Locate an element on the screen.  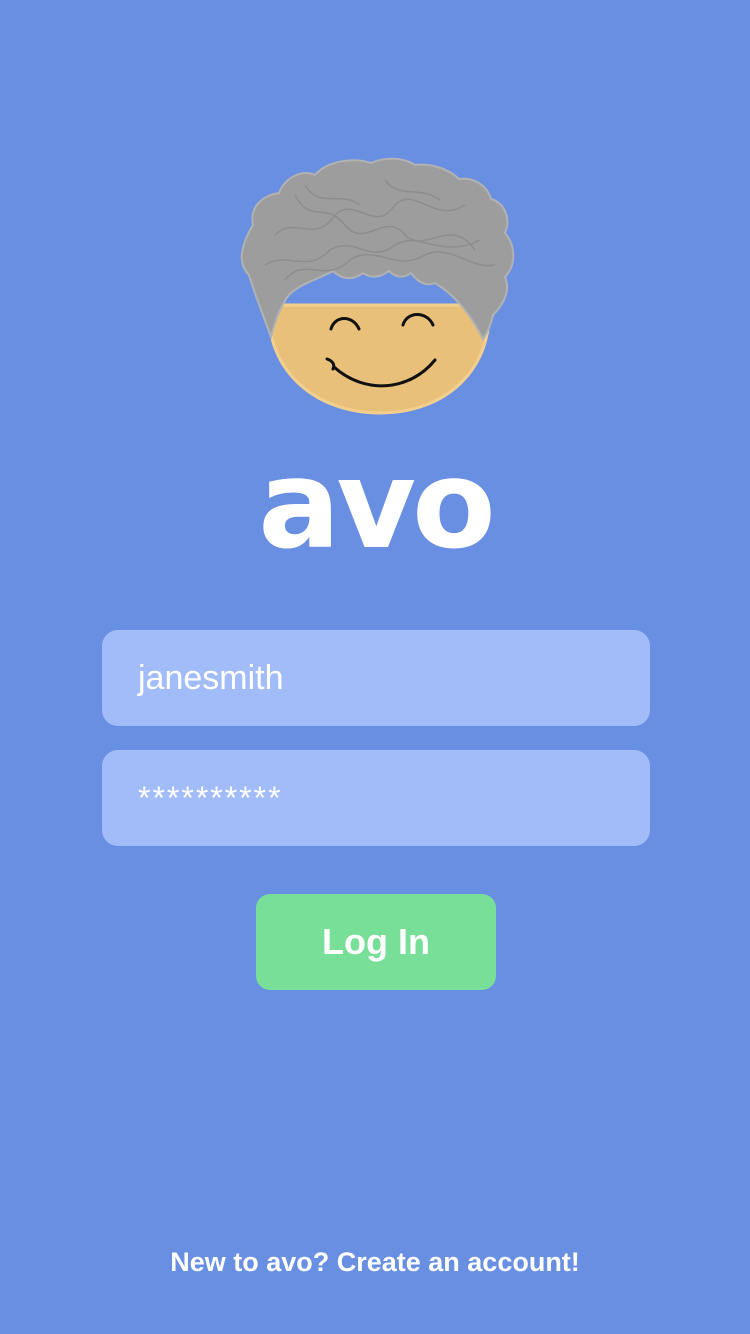
smiling-face-avatar-icon is located at coordinates (377, 287).